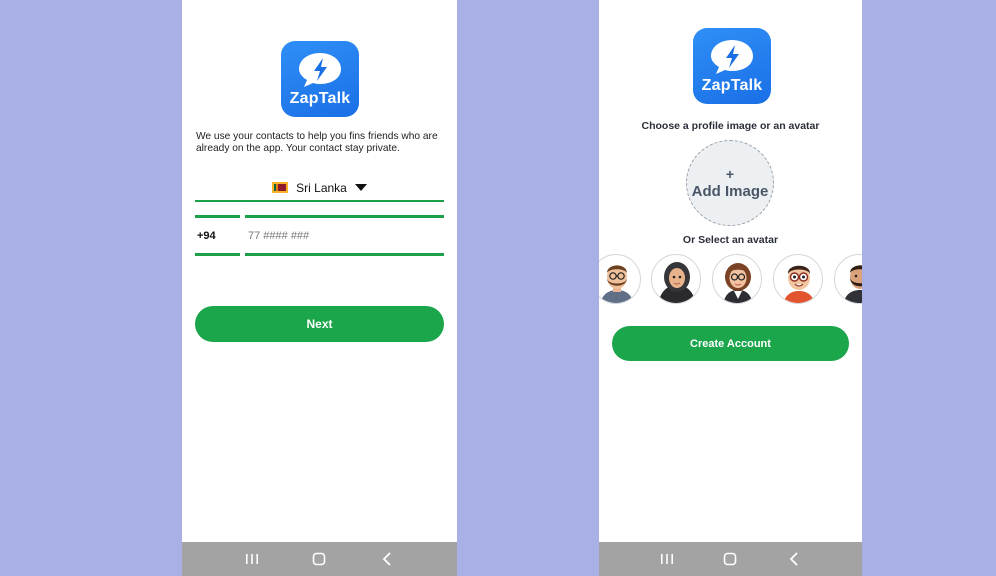 This screenshot has height=576, width=996. What do you see at coordinates (319, 324) in the screenshot?
I see `next-button: Next` at bounding box center [319, 324].